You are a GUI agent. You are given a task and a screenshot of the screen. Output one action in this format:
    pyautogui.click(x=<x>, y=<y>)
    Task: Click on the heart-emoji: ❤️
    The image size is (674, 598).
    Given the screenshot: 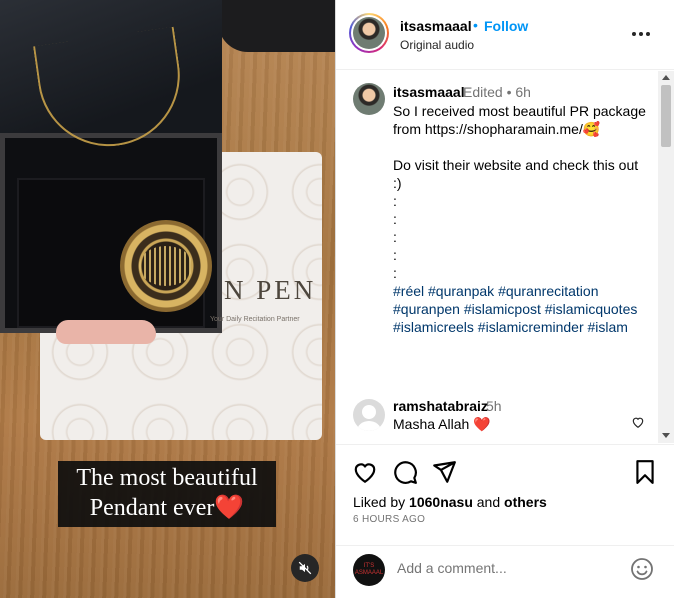 What is the action you would take?
    pyautogui.click(x=229, y=508)
    